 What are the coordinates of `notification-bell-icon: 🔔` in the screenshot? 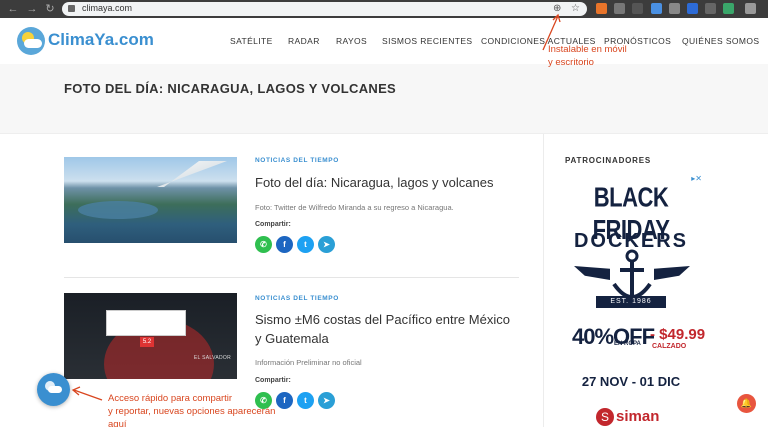 It's located at (746, 403).